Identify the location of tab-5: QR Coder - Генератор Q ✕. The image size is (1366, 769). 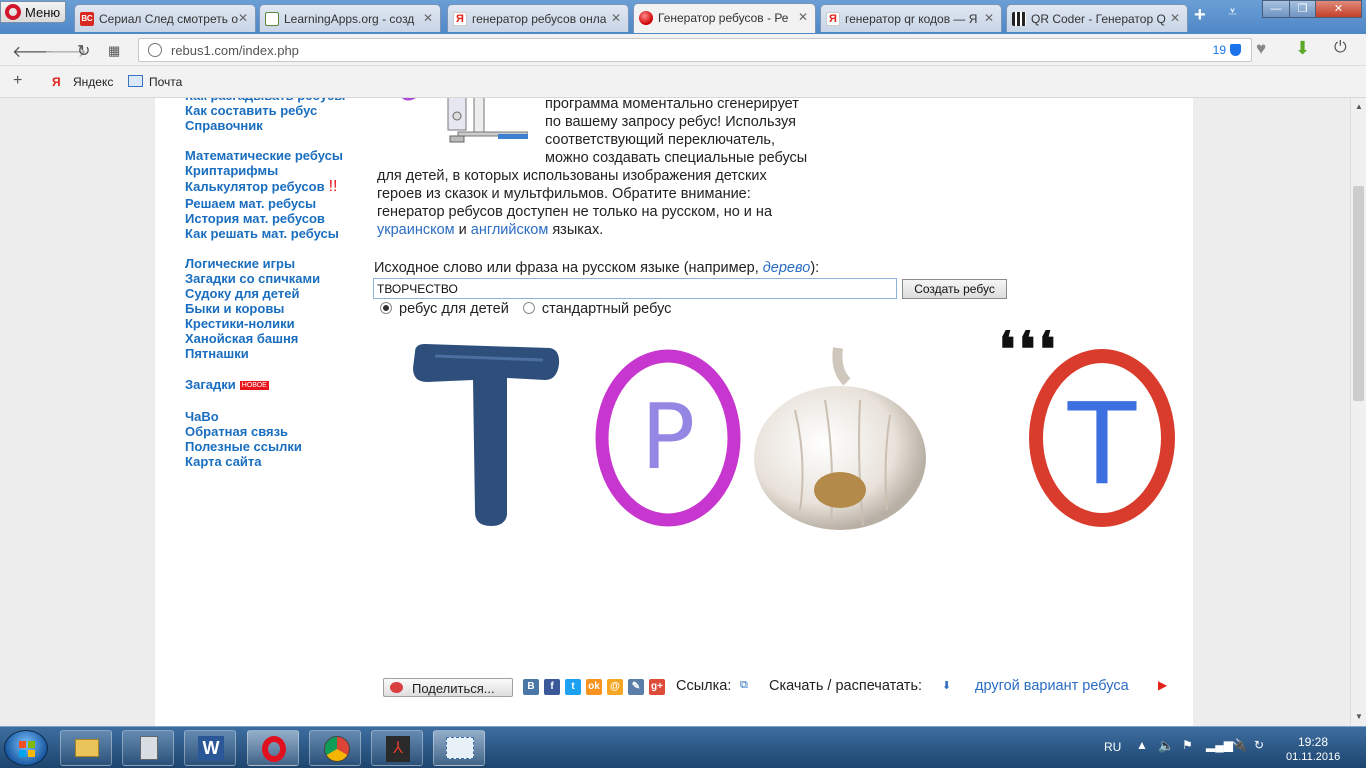
(1097, 18).